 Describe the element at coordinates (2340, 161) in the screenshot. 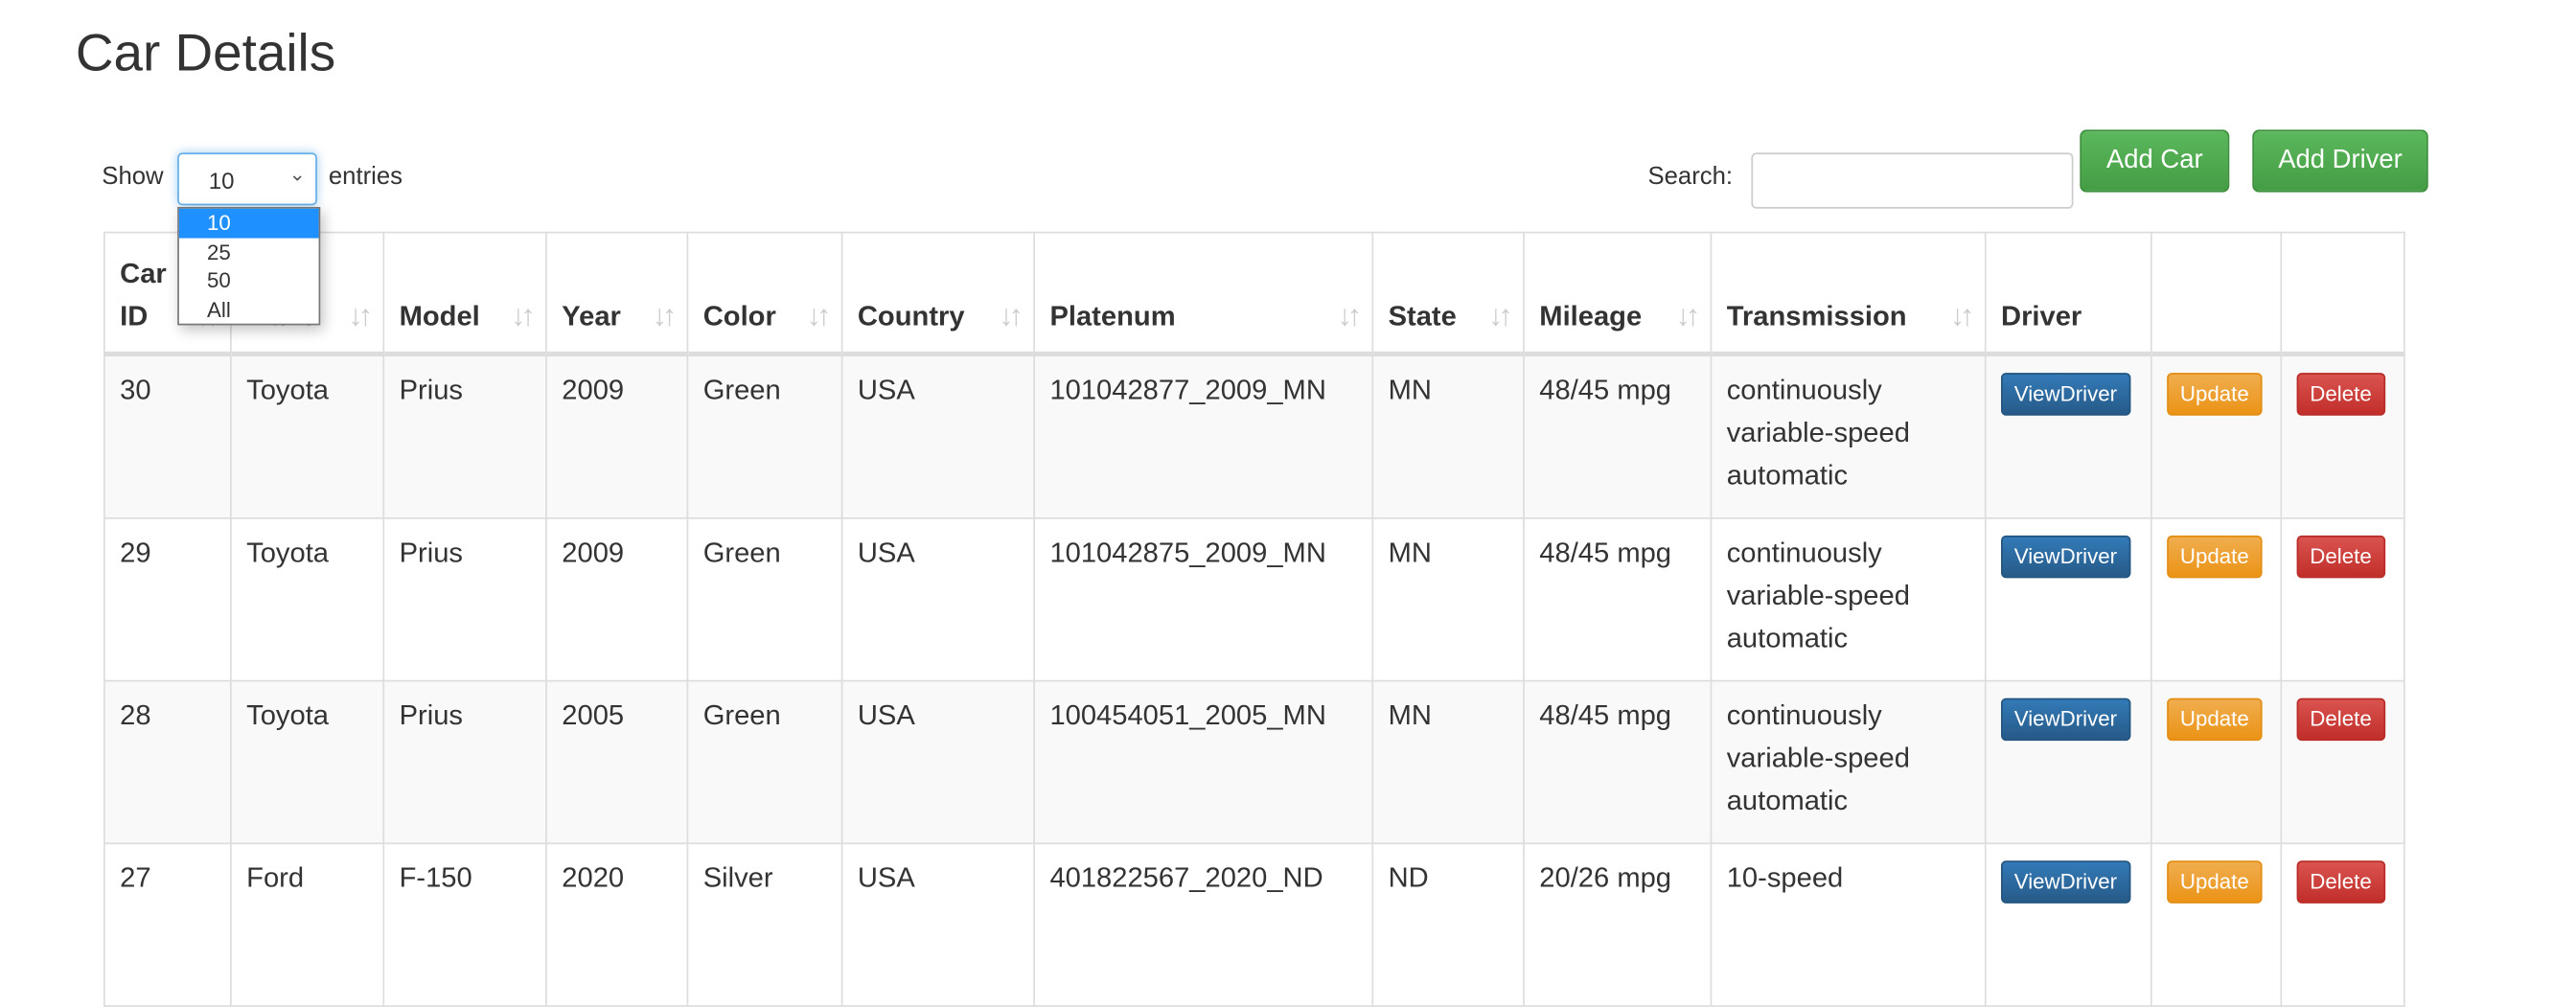

I see `add-driver-button: Add Driver` at that location.